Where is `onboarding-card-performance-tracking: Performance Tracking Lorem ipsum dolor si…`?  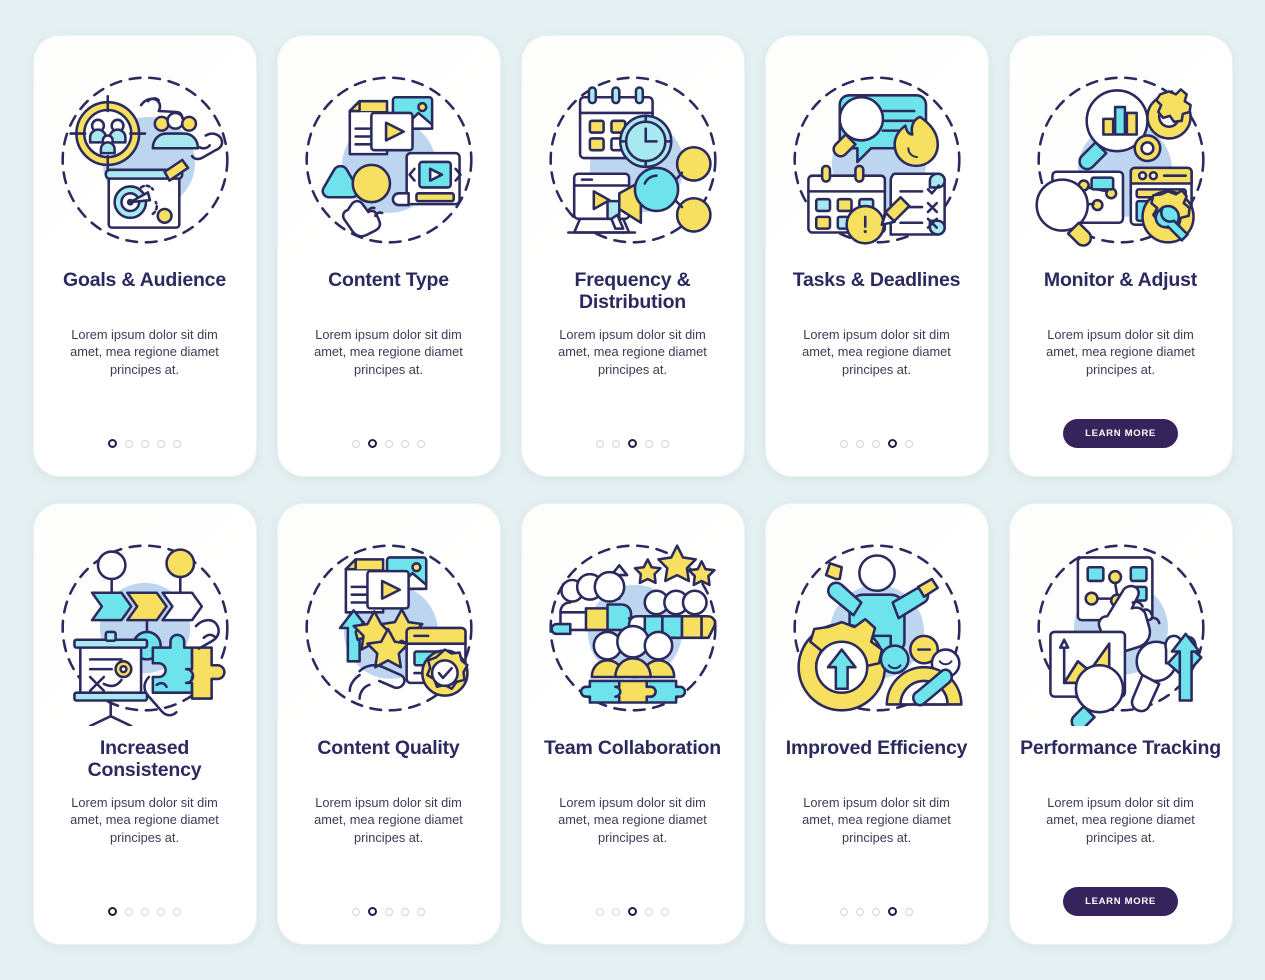 onboarding-card-performance-tracking: Performance Tracking Lorem ipsum dolor si… is located at coordinates (1120, 724).